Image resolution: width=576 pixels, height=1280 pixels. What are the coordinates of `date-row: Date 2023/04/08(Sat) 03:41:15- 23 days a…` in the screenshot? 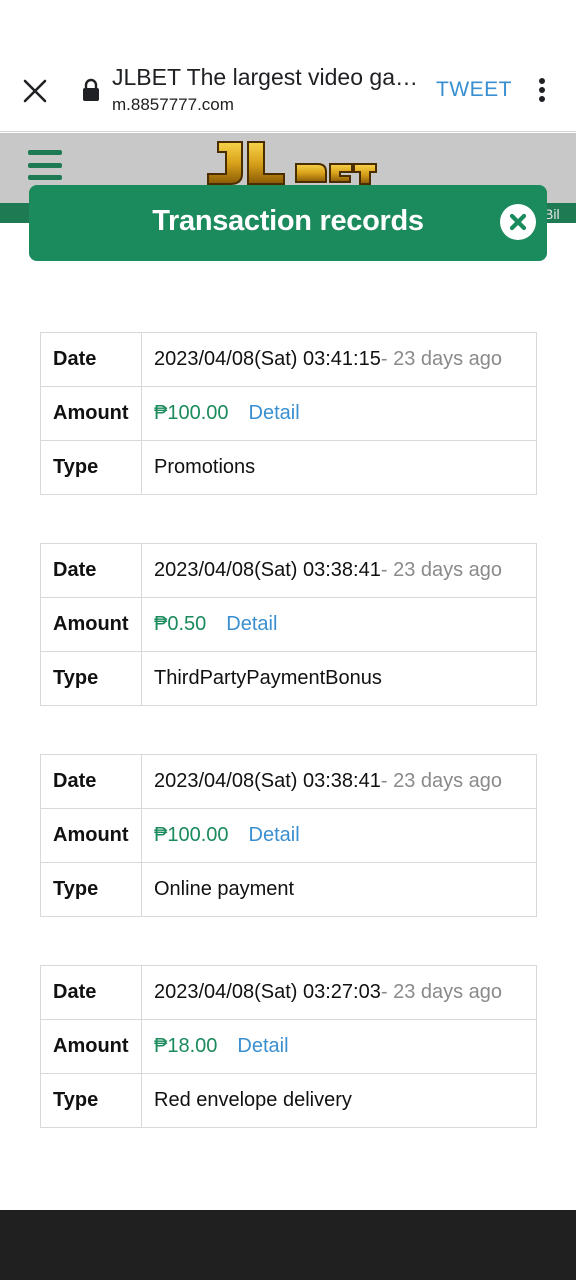 It's located at (288, 359).